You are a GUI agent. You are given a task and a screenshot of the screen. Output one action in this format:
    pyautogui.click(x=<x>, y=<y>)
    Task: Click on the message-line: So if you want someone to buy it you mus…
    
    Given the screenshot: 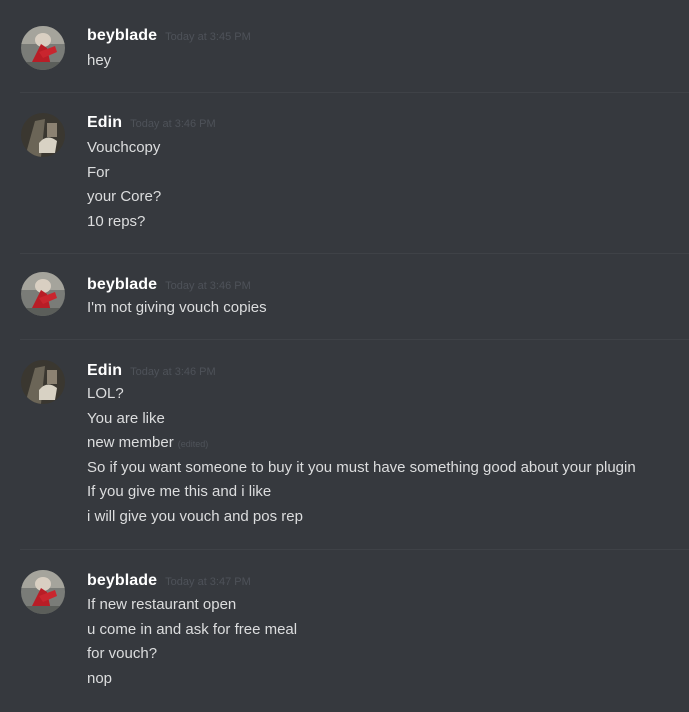 What is the action you would take?
    pyautogui.click(x=361, y=467)
    